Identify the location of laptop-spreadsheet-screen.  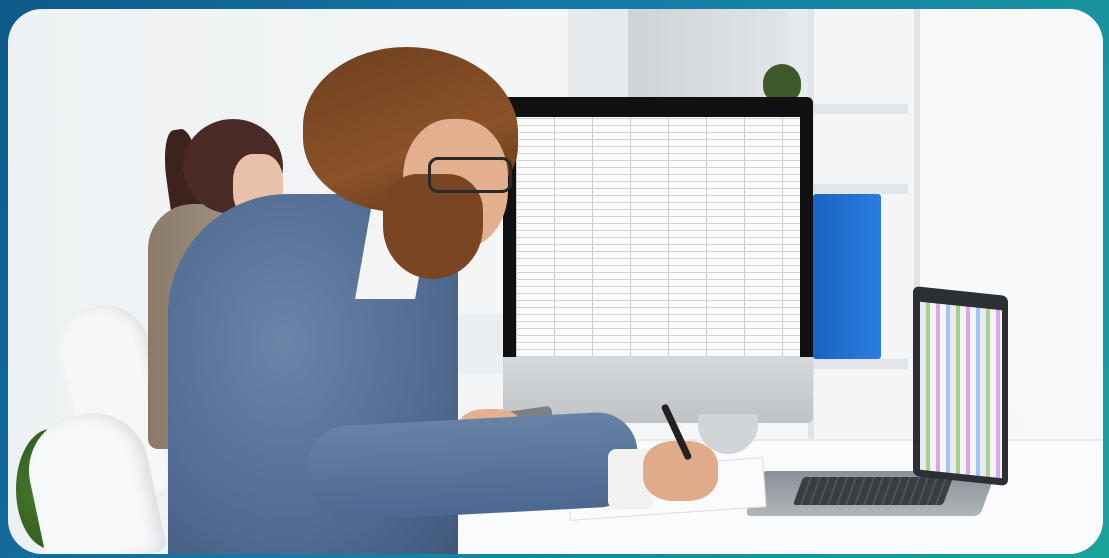
(961, 390).